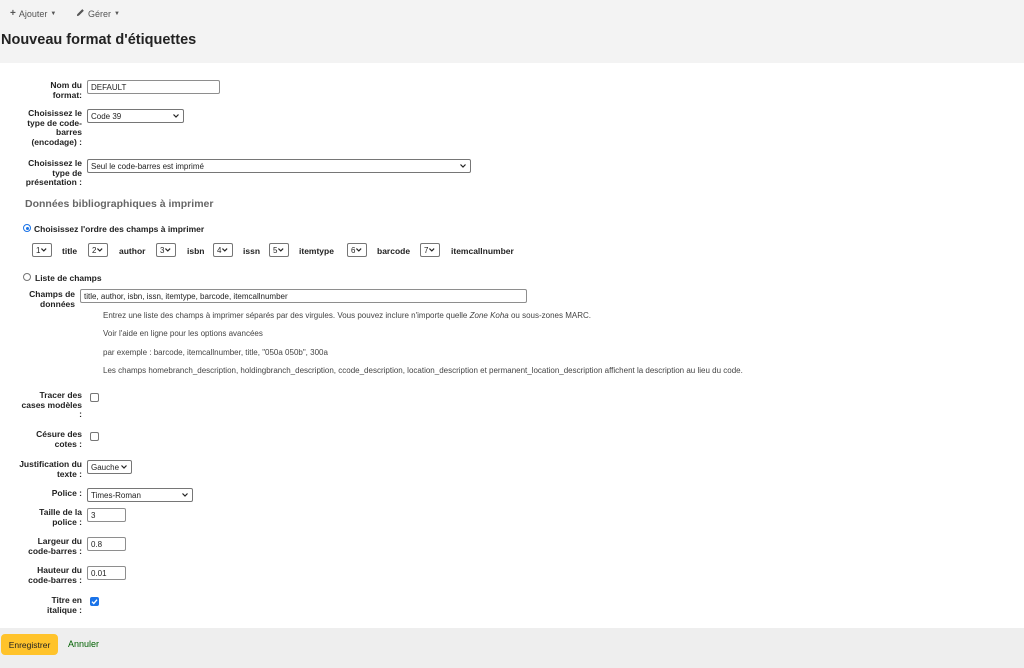  I want to click on field-name-itemtype: itemtype, so click(316, 251).